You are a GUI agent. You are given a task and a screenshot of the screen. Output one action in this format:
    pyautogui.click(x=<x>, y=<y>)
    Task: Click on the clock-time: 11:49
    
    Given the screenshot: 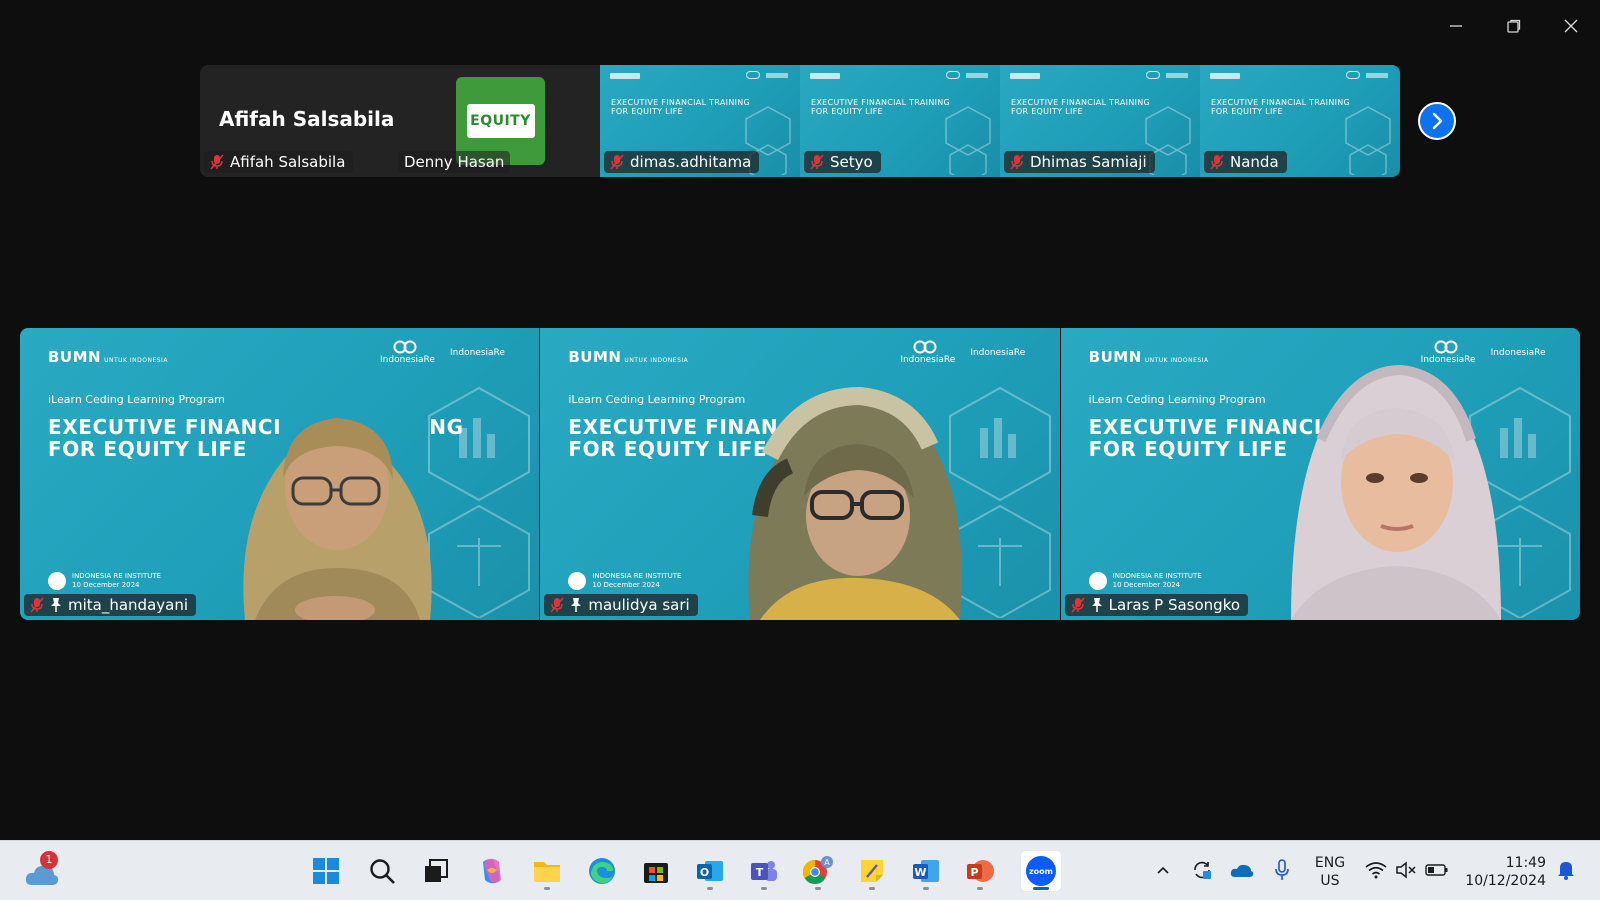 What is the action you would take?
    pyautogui.click(x=1525, y=863)
    